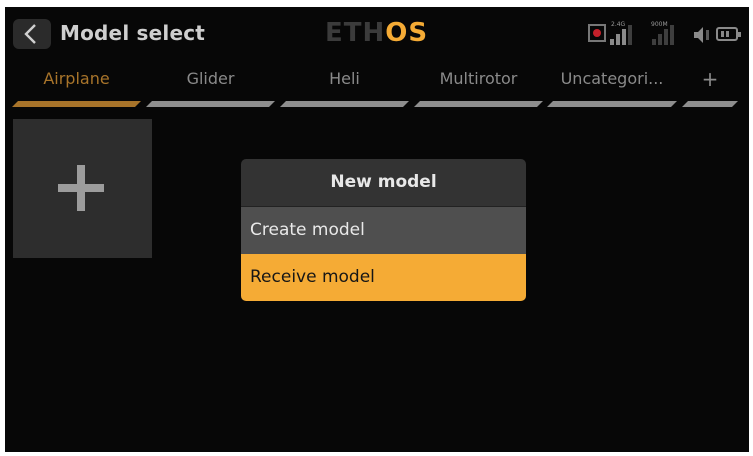 Image resolution: width=753 pixels, height=456 pixels. I want to click on dialog-title: New model, so click(383, 183).